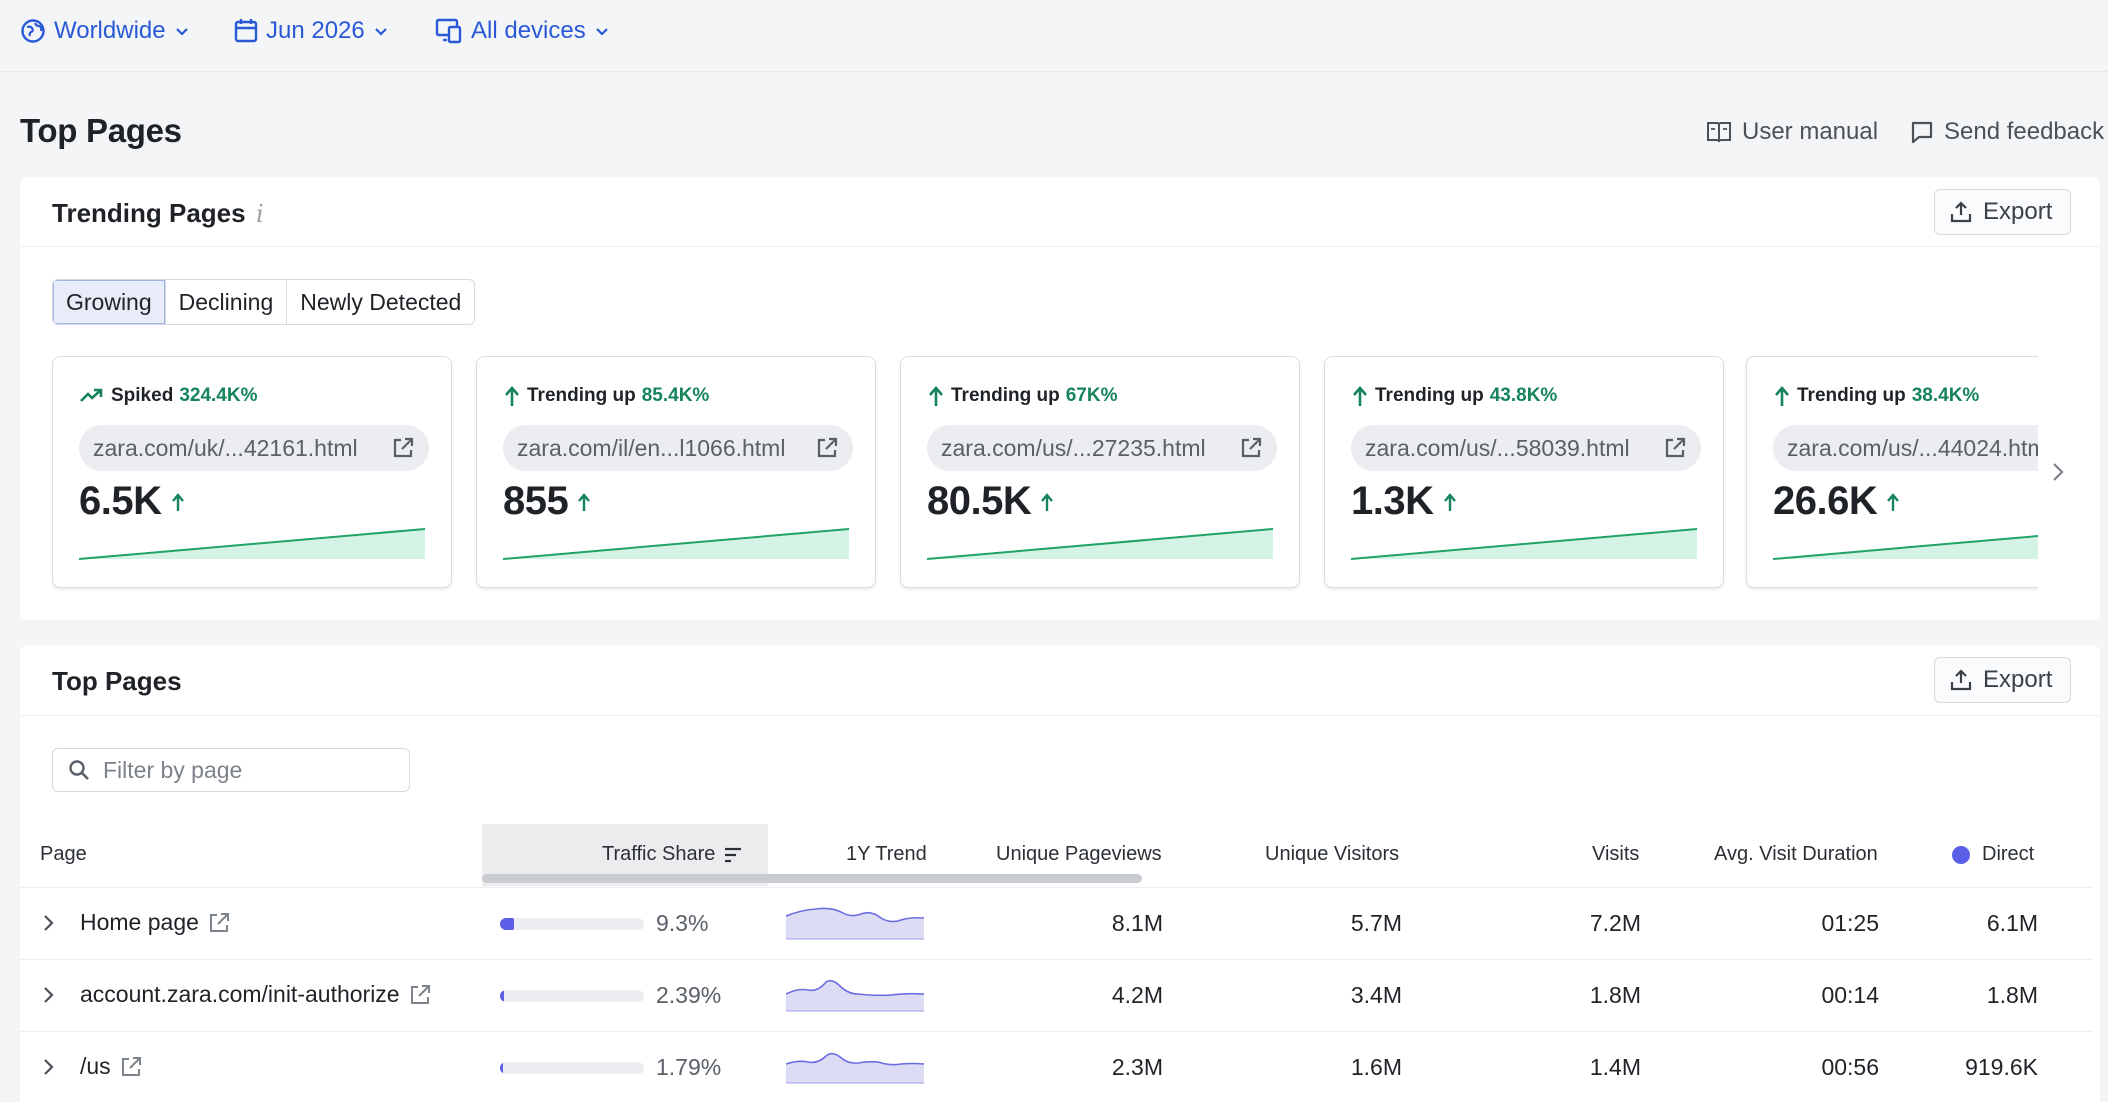 The height and width of the screenshot is (1102, 2108). Describe the element at coordinates (63, 854) in the screenshot. I see `column-header-page: Page` at that location.